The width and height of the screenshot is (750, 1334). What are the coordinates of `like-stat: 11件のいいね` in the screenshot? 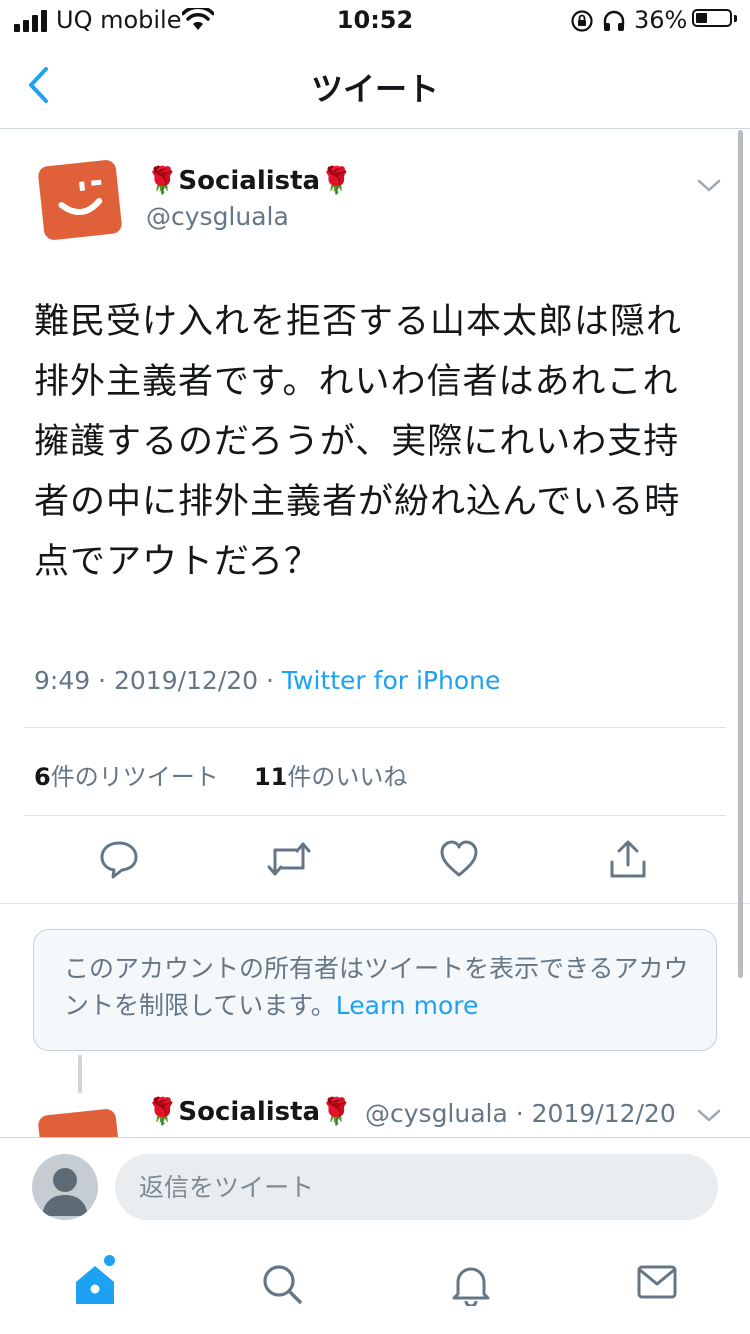 It's located at (330, 777).